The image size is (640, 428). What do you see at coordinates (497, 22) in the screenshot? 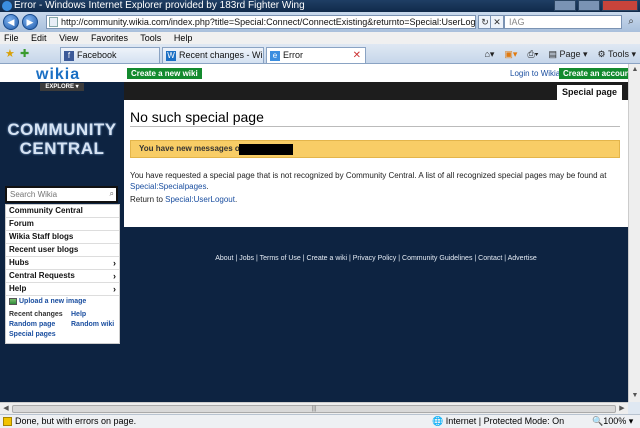
I see `stop-icon: ✕` at bounding box center [497, 22].